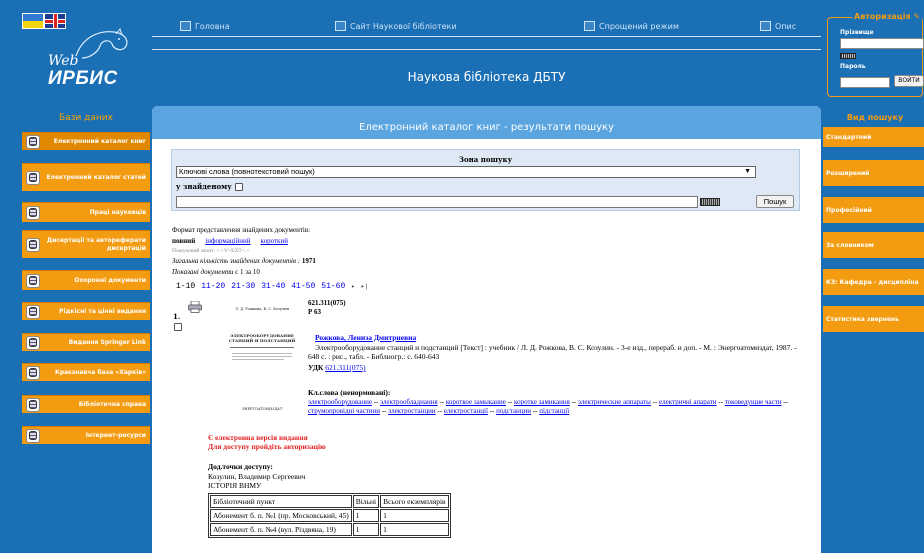 The height and width of the screenshot is (553, 924). What do you see at coordinates (873, 137) in the screenshot?
I see `search-view-standard: Стандартний` at bounding box center [873, 137].